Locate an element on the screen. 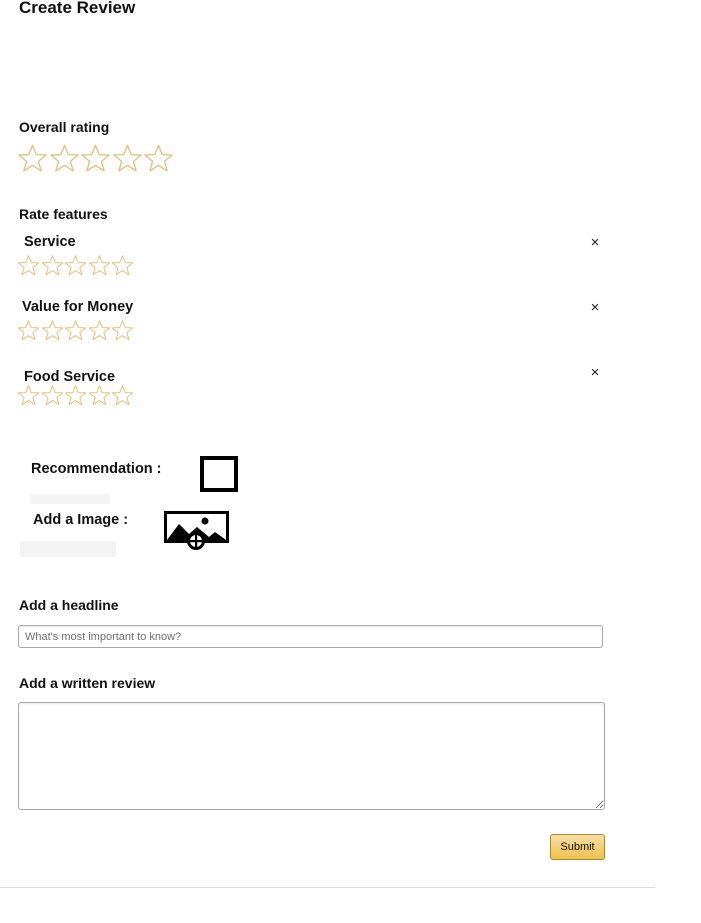 This screenshot has width=701, height=923. written-review-textarea is located at coordinates (311, 756).